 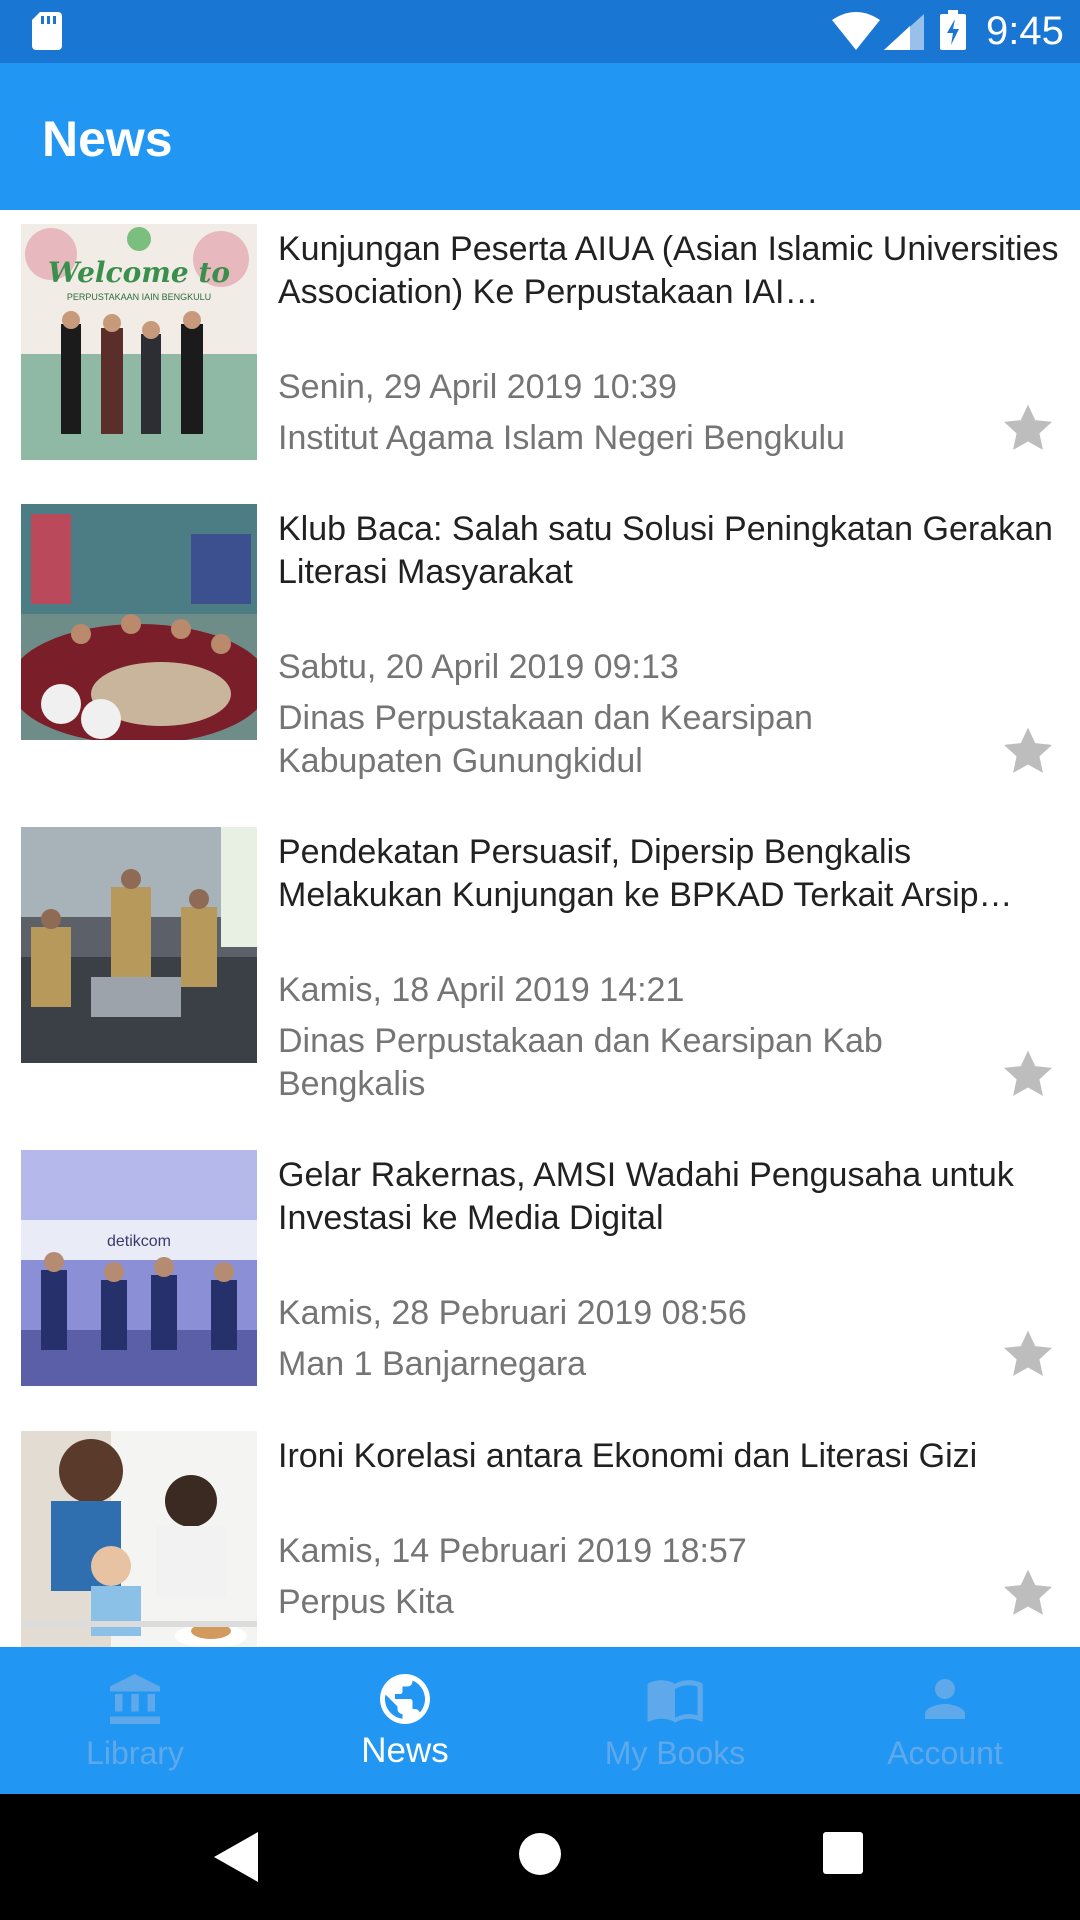 What do you see at coordinates (139, 297) in the screenshot?
I see `thumbnail-subtext: PERPUSTAKAAN IAIN BENGKULU` at bounding box center [139, 297].